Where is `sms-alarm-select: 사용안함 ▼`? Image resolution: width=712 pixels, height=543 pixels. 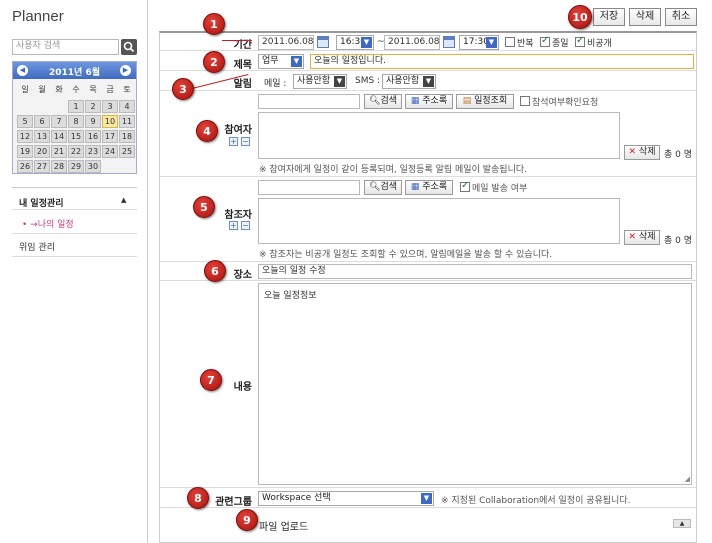 sms-alarm-select: 사용안함 ▼ is located at coordinates (409, 81).